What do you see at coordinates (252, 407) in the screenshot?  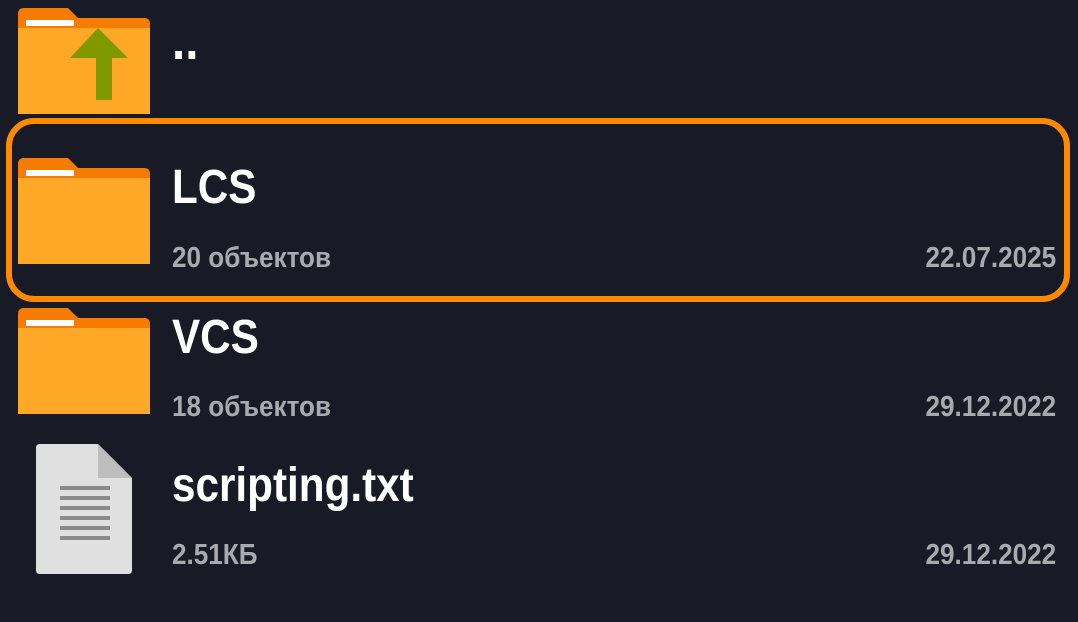 I see `item-count: 18 объектов` at bounding box center [252, 407].